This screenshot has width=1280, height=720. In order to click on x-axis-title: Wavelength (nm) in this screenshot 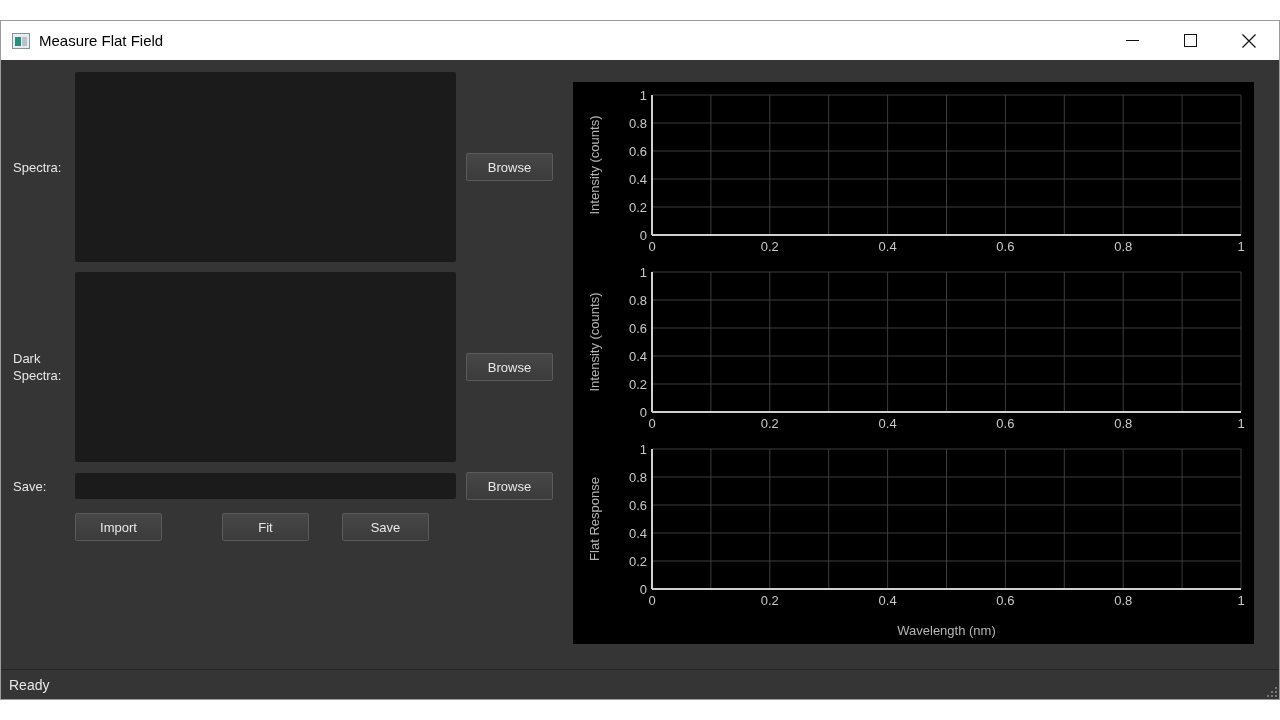, I will do `click(946, 630)`.